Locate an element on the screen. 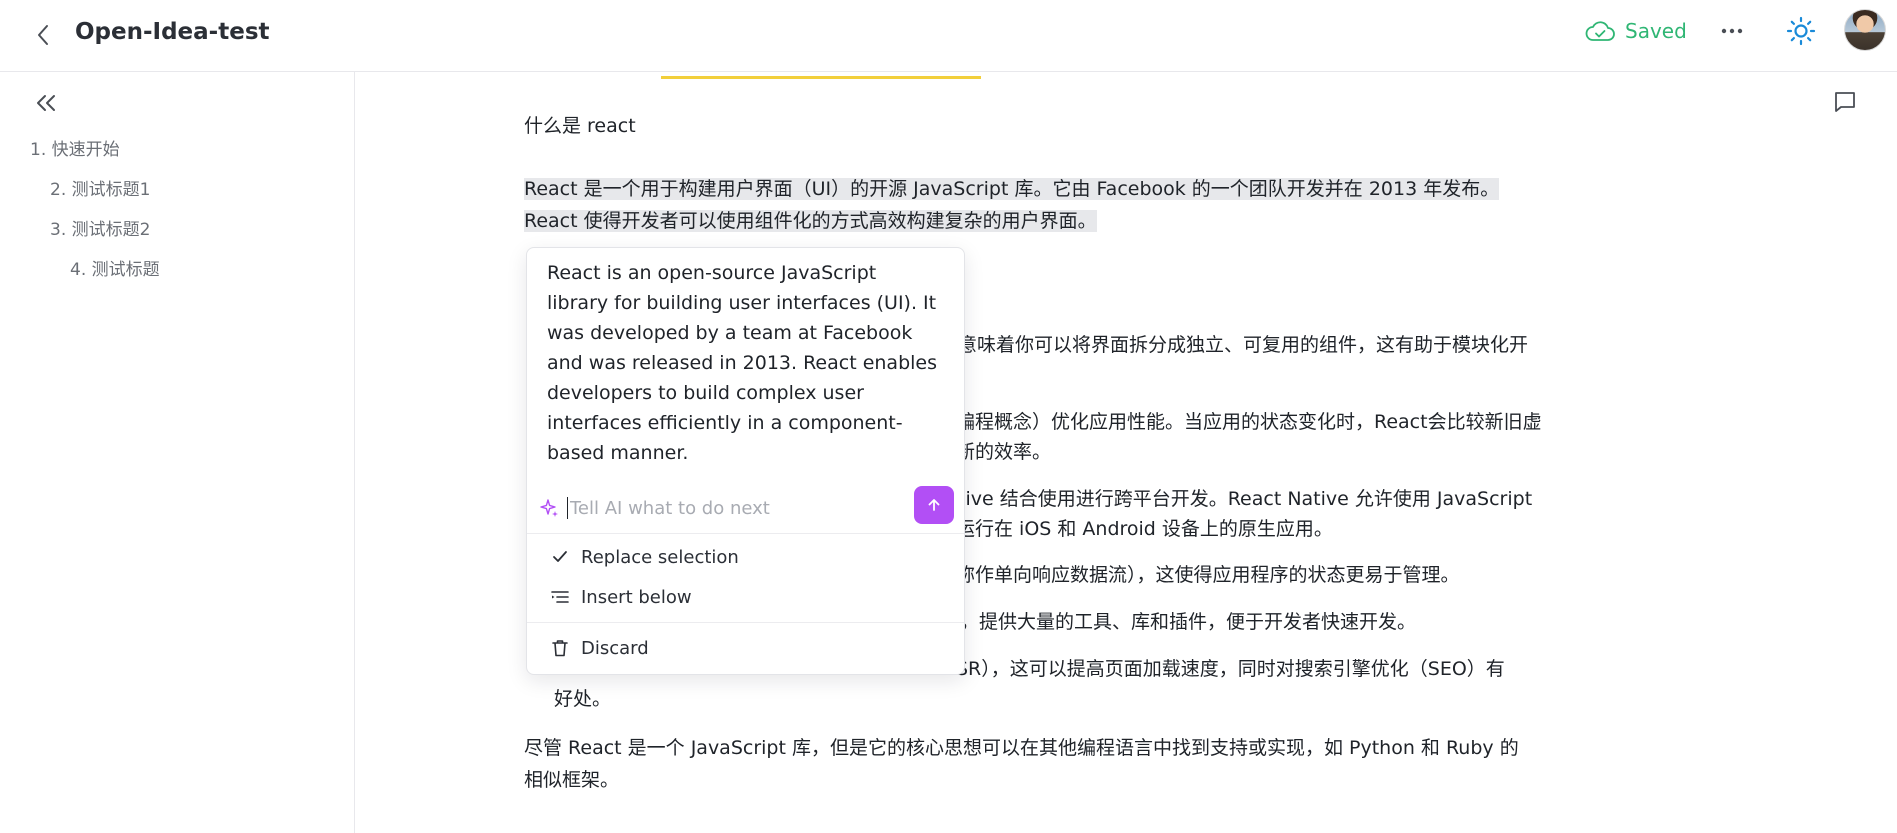 Image resolution: width=1897 pixels, height=833 pixels. ai-prompt-input is located at coordinates (740, 508).